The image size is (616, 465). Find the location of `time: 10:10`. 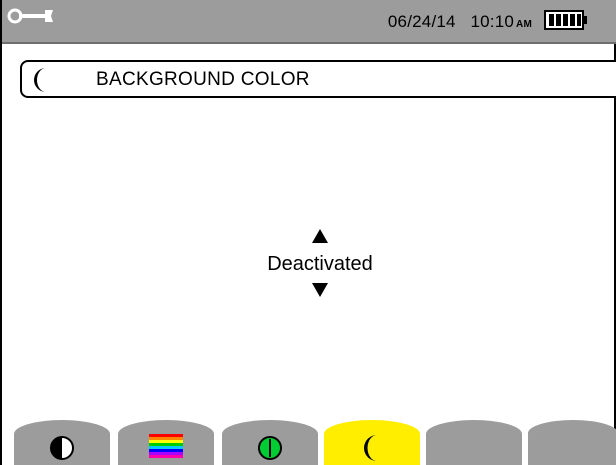

time: 10:10 is located at coordinates (492, 21).